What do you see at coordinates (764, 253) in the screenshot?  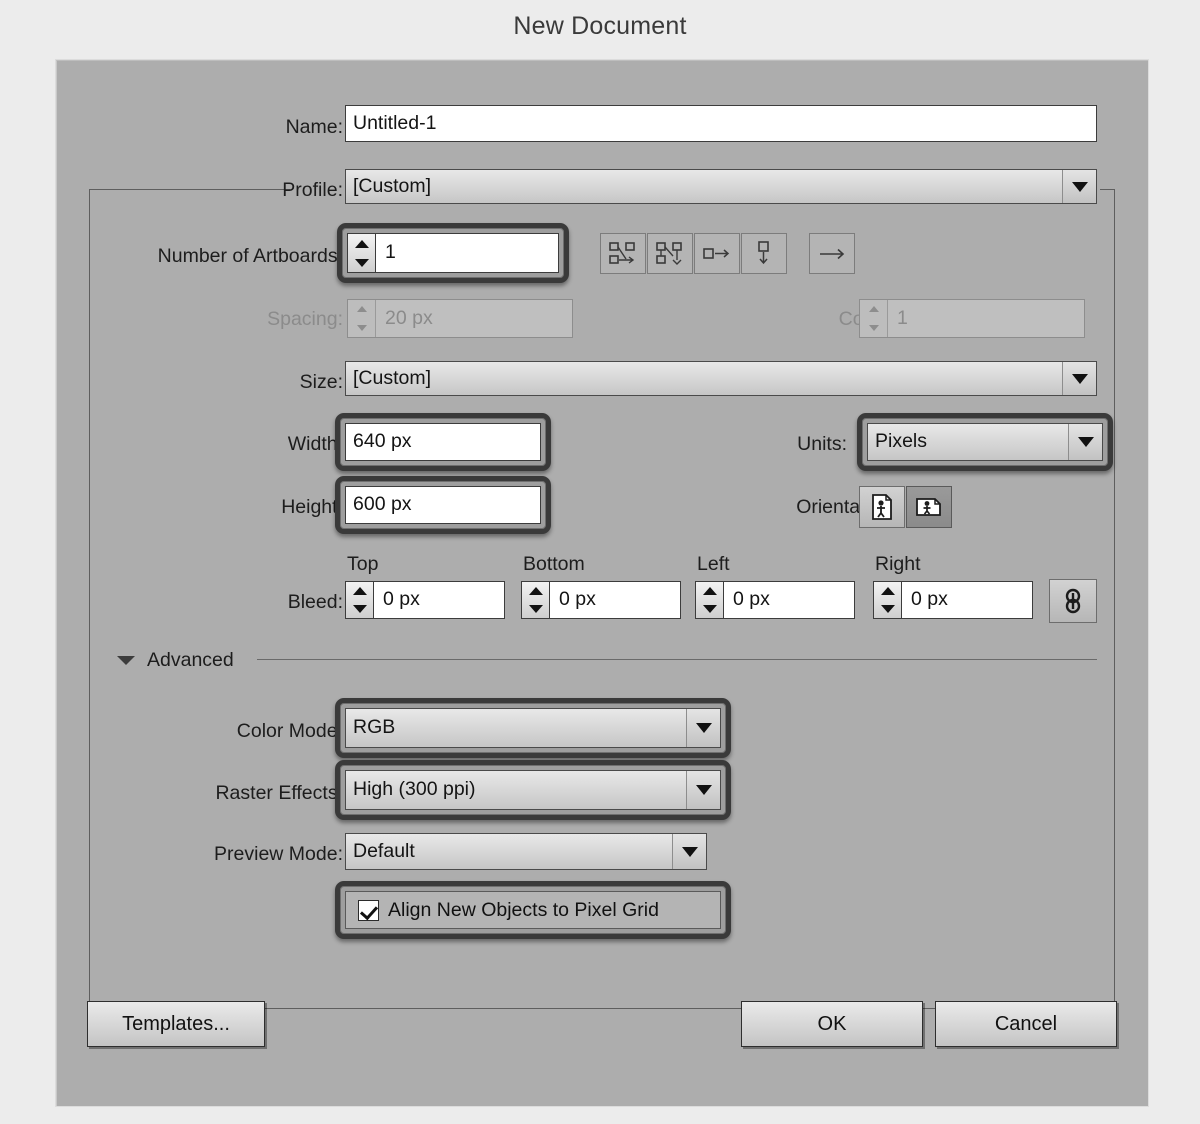 I see `artboard-layout-arrange-by-column-button` at bounding box center [764, 253].